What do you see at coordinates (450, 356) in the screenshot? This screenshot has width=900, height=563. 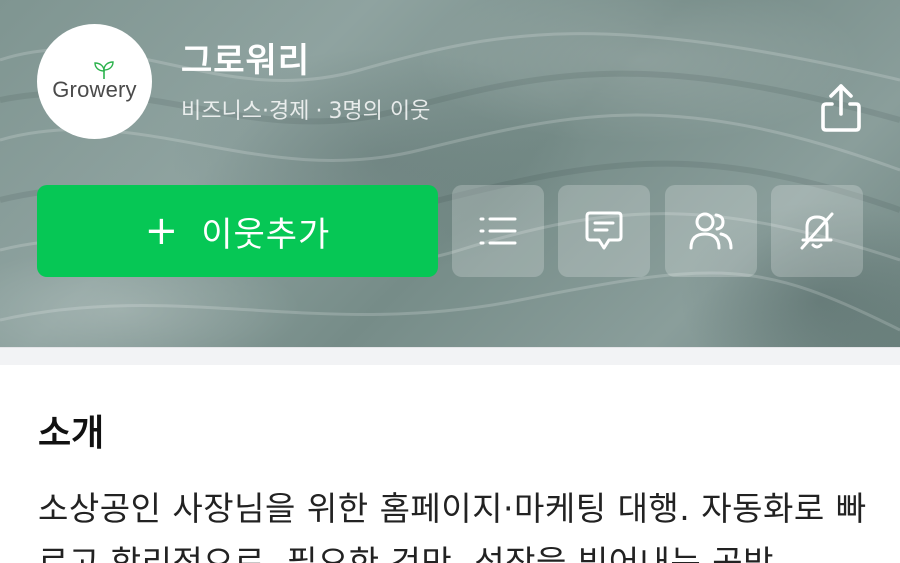 I see `section-divider` at bounding box center [450, 356].